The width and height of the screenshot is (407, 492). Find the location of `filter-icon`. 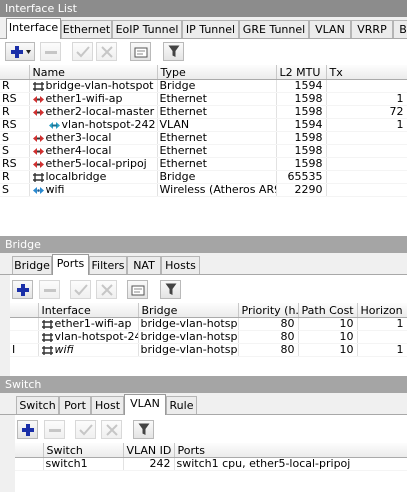

filter-icon is located at coordinates (173, 51).